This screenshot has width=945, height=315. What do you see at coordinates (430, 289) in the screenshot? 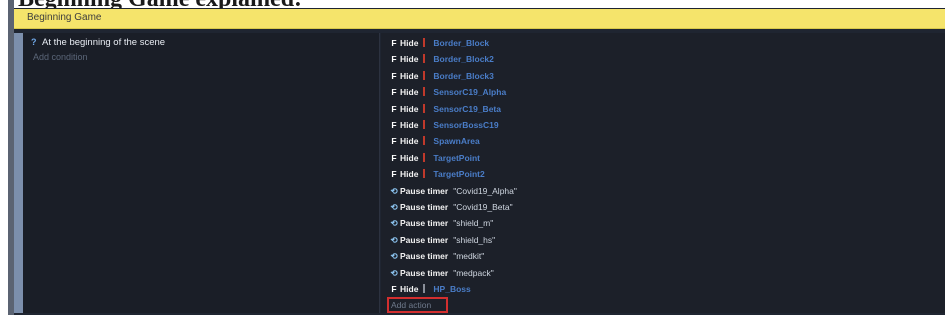
I see `action-row: F Hide HP_Boss` at bounding box center [430, 289].